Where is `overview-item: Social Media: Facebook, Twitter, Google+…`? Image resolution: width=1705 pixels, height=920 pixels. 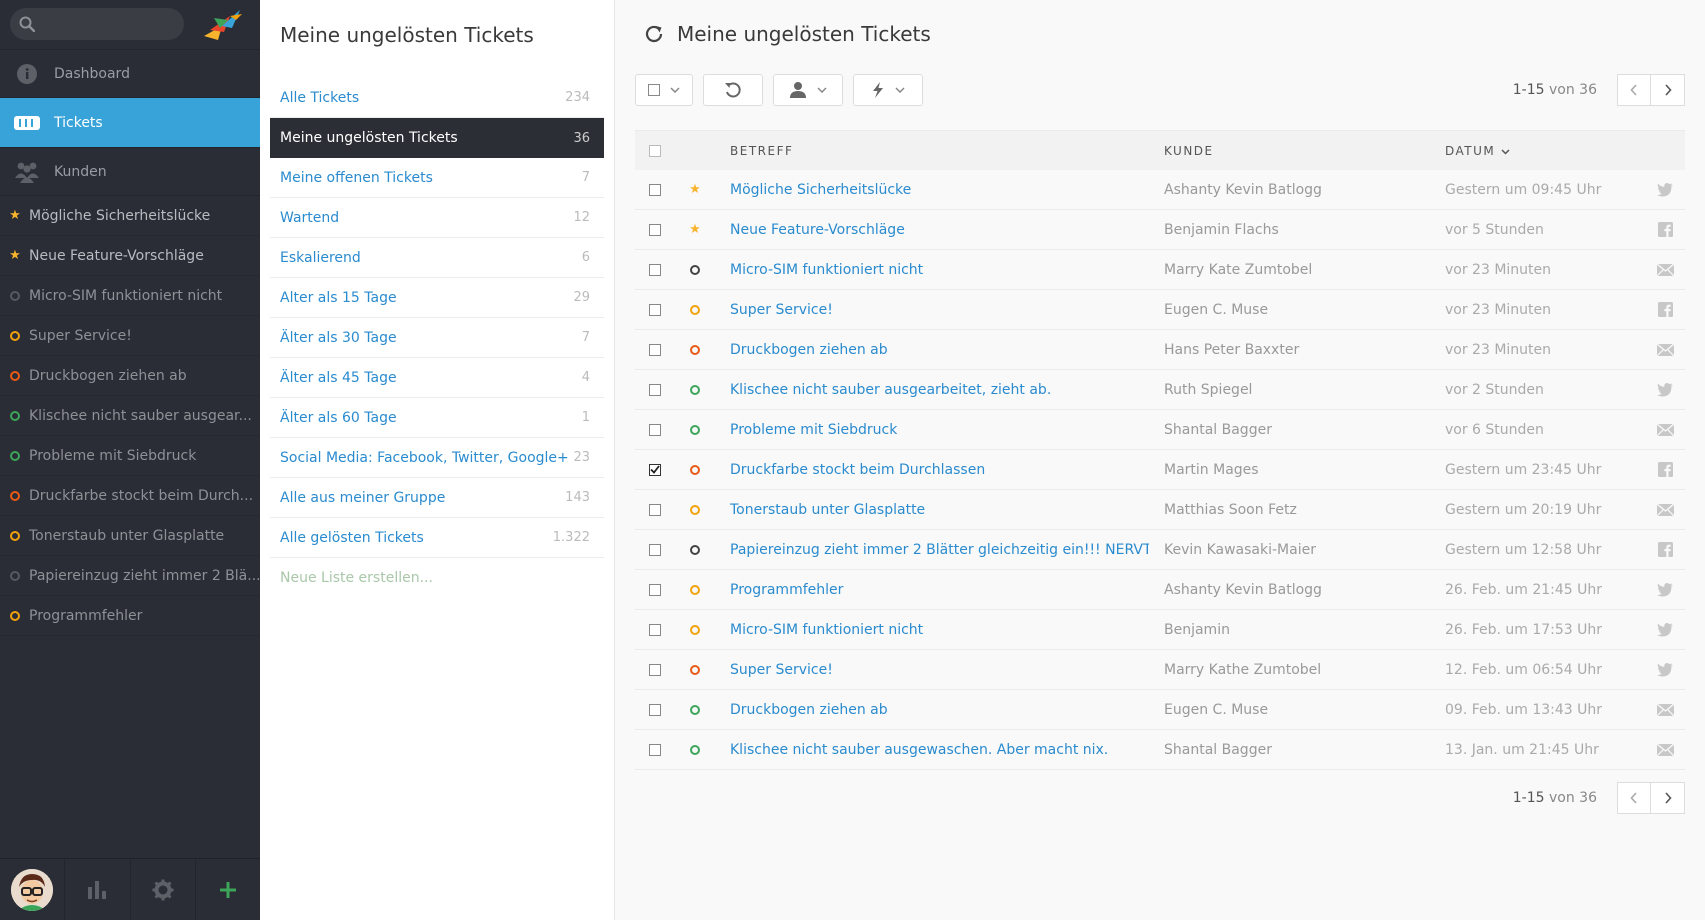 overview-item: Social Media: Facebook, Twitter, Google+… is located at coordinates (437, 458).